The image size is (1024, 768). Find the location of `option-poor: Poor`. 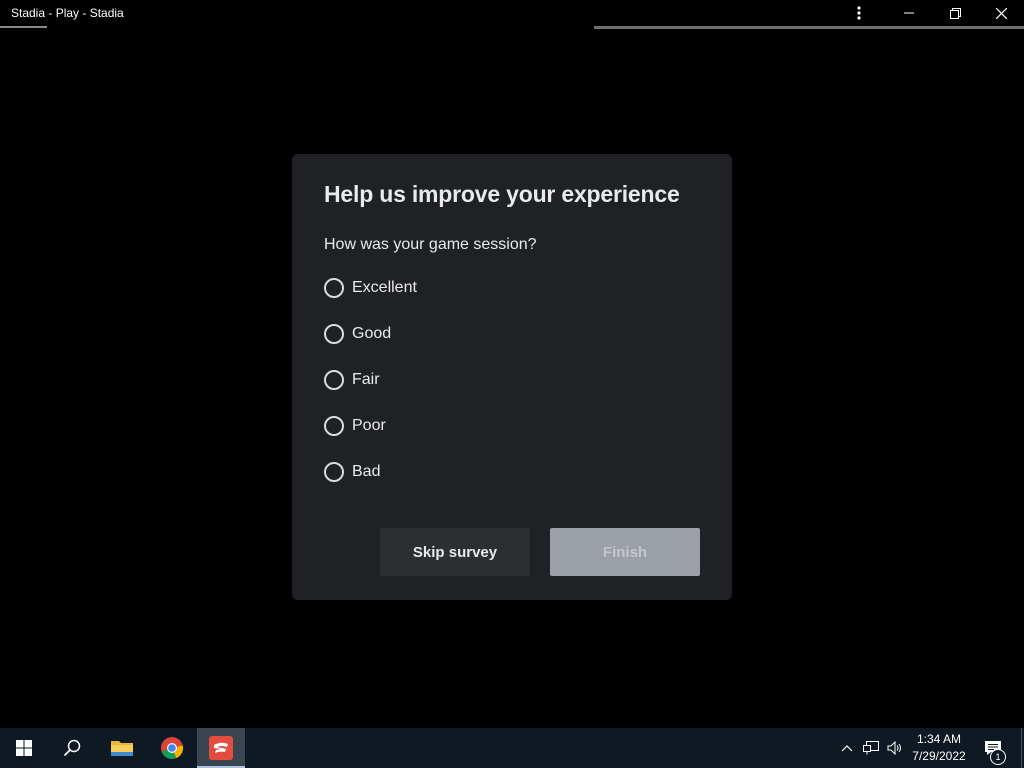

option-poor: Poor is located at coordinates (355, 426).